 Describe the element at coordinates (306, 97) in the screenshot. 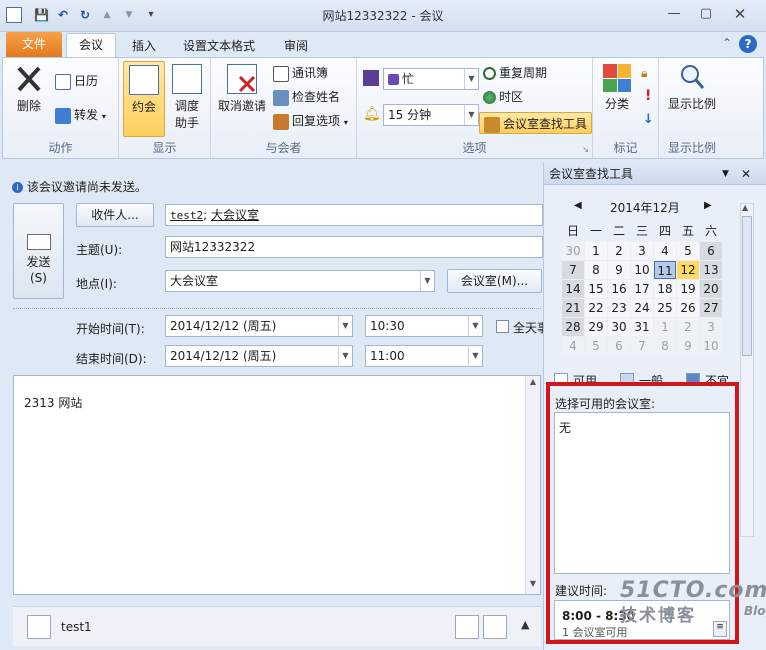

I see `check-names-button: 检查姓名` at that location.